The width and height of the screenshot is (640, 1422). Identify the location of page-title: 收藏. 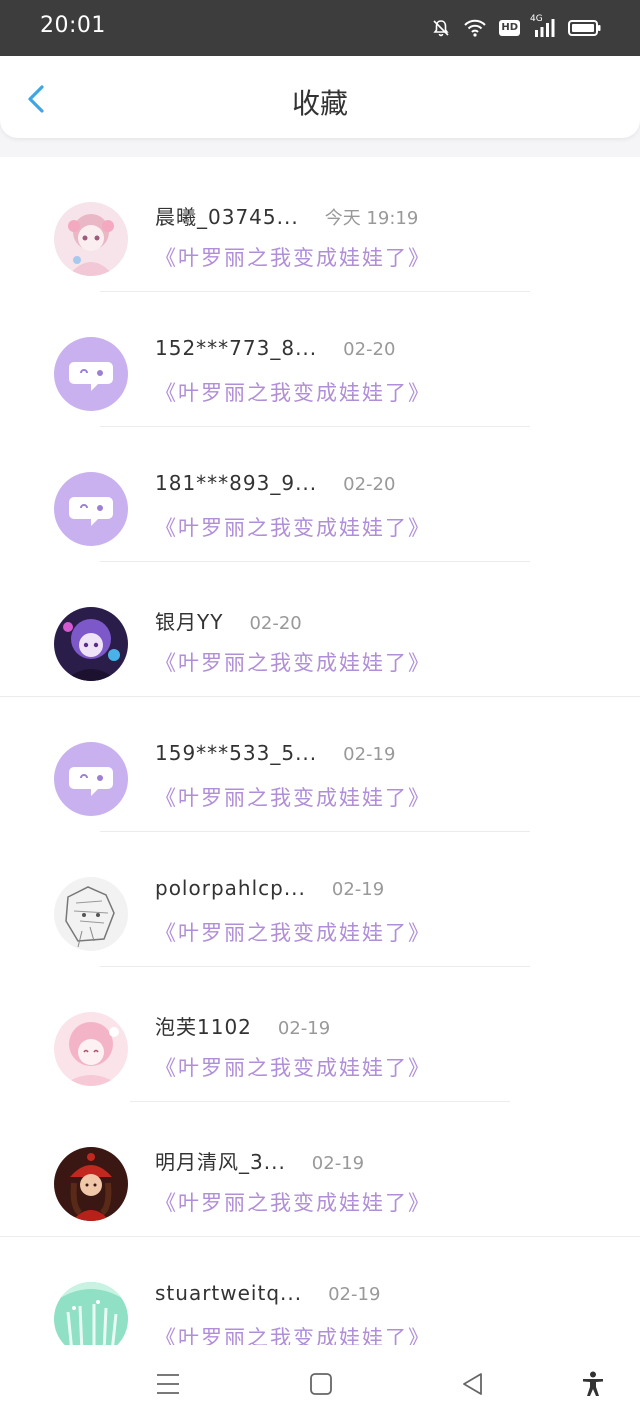
(319, 103).